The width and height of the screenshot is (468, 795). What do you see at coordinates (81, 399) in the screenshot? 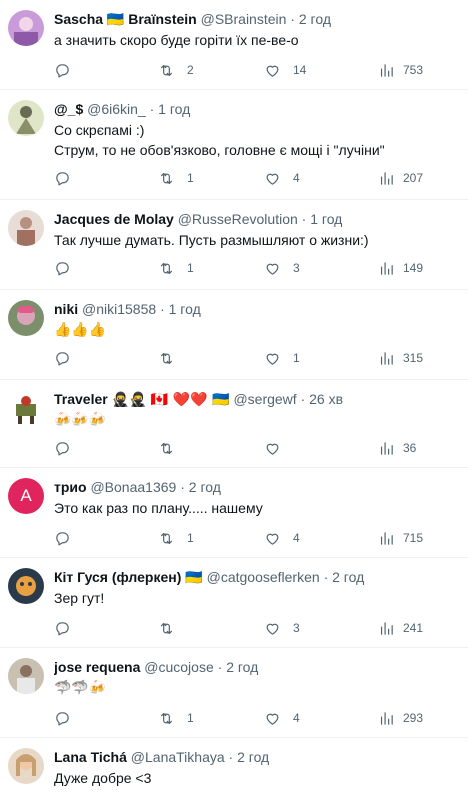
I see `user-name: Traveler` at bounding box center [81, 399].